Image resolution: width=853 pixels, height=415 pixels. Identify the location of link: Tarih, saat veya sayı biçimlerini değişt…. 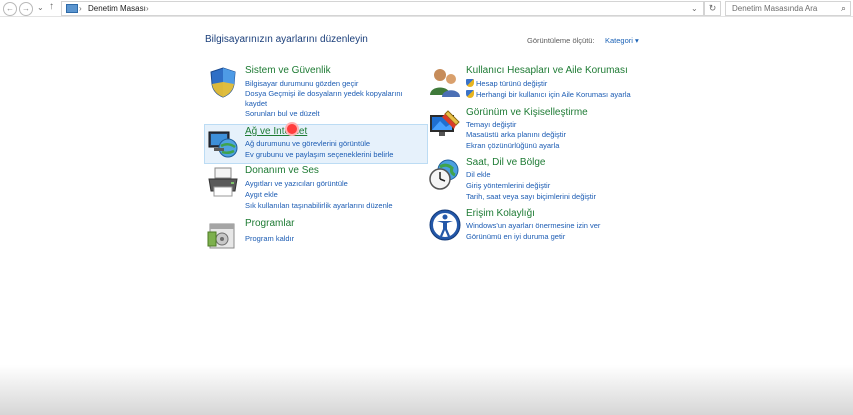
(531, 197).